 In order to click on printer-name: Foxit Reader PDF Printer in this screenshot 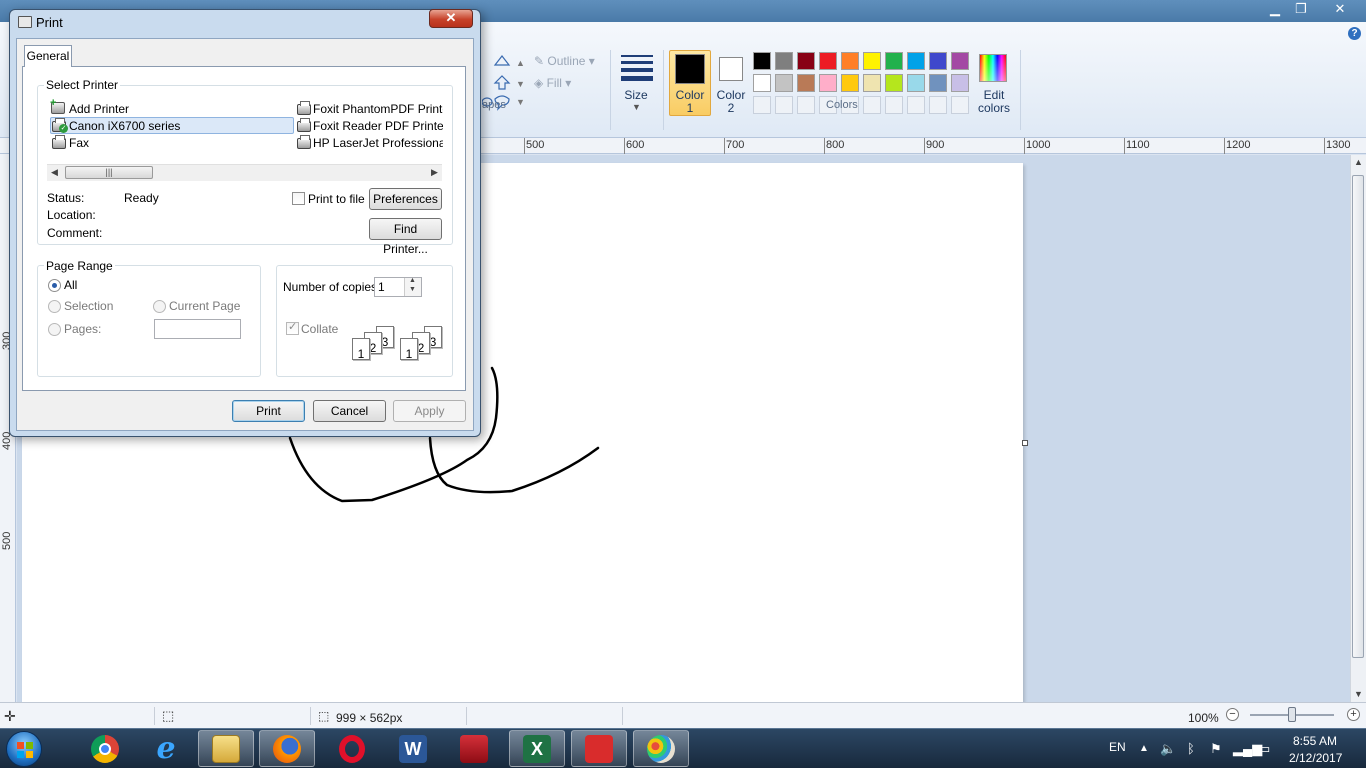, I will do `click(378, 126)`.